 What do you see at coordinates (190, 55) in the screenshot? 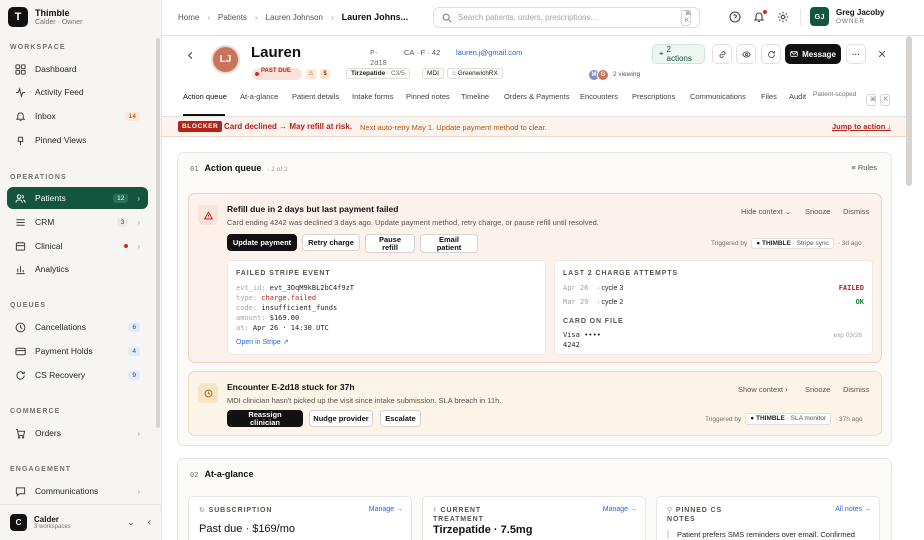
I see `back-arrow-icon` at bounding box center [190, 55].